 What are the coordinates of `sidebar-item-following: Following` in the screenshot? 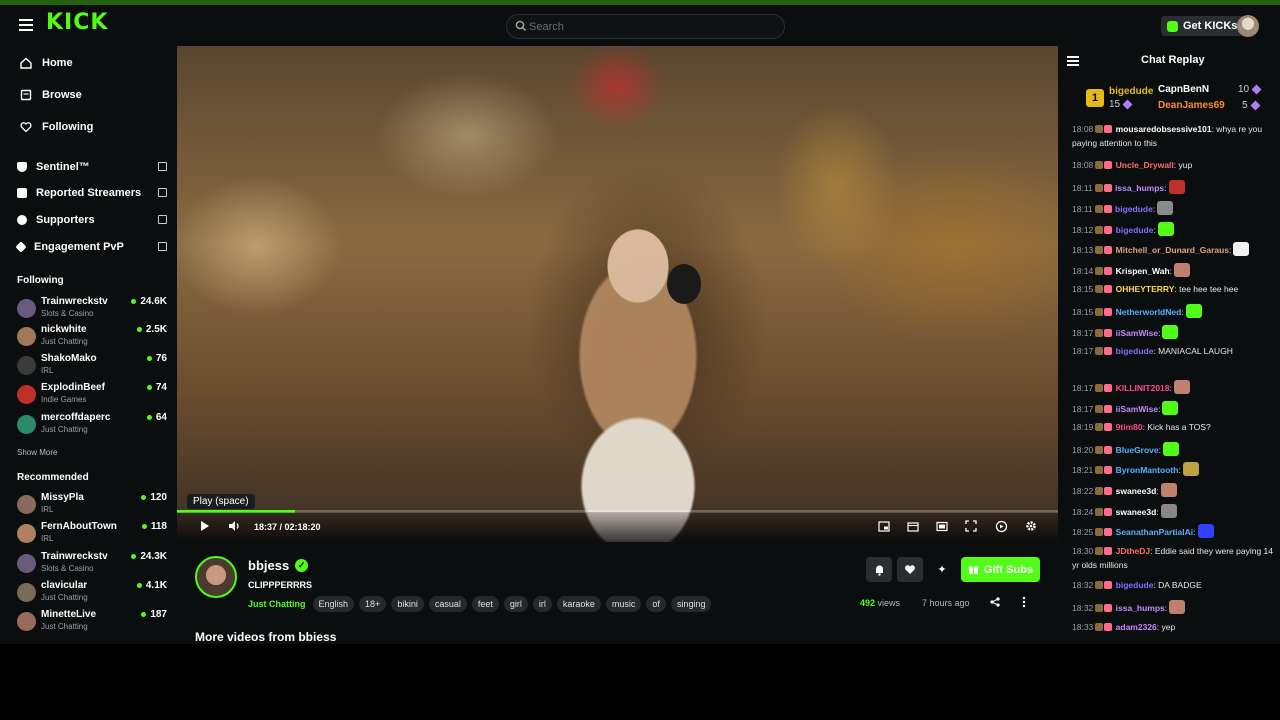 It's located at (56, 127).